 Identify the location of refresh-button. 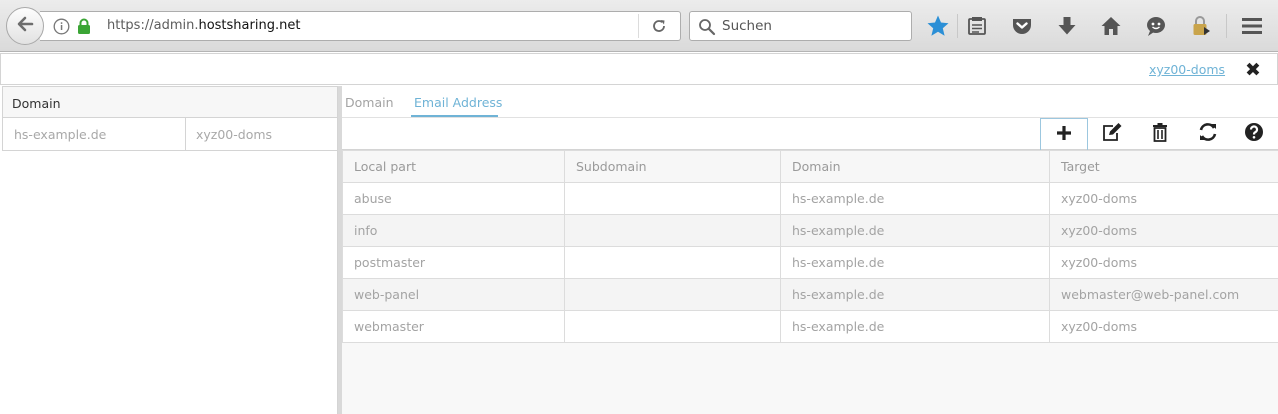
(1208, 134).